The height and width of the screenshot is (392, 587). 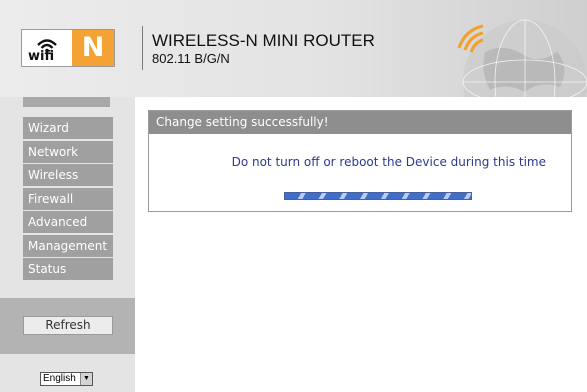 I want to click on sidebar-item-advanced: Advanced, so click(x=68, y=222).